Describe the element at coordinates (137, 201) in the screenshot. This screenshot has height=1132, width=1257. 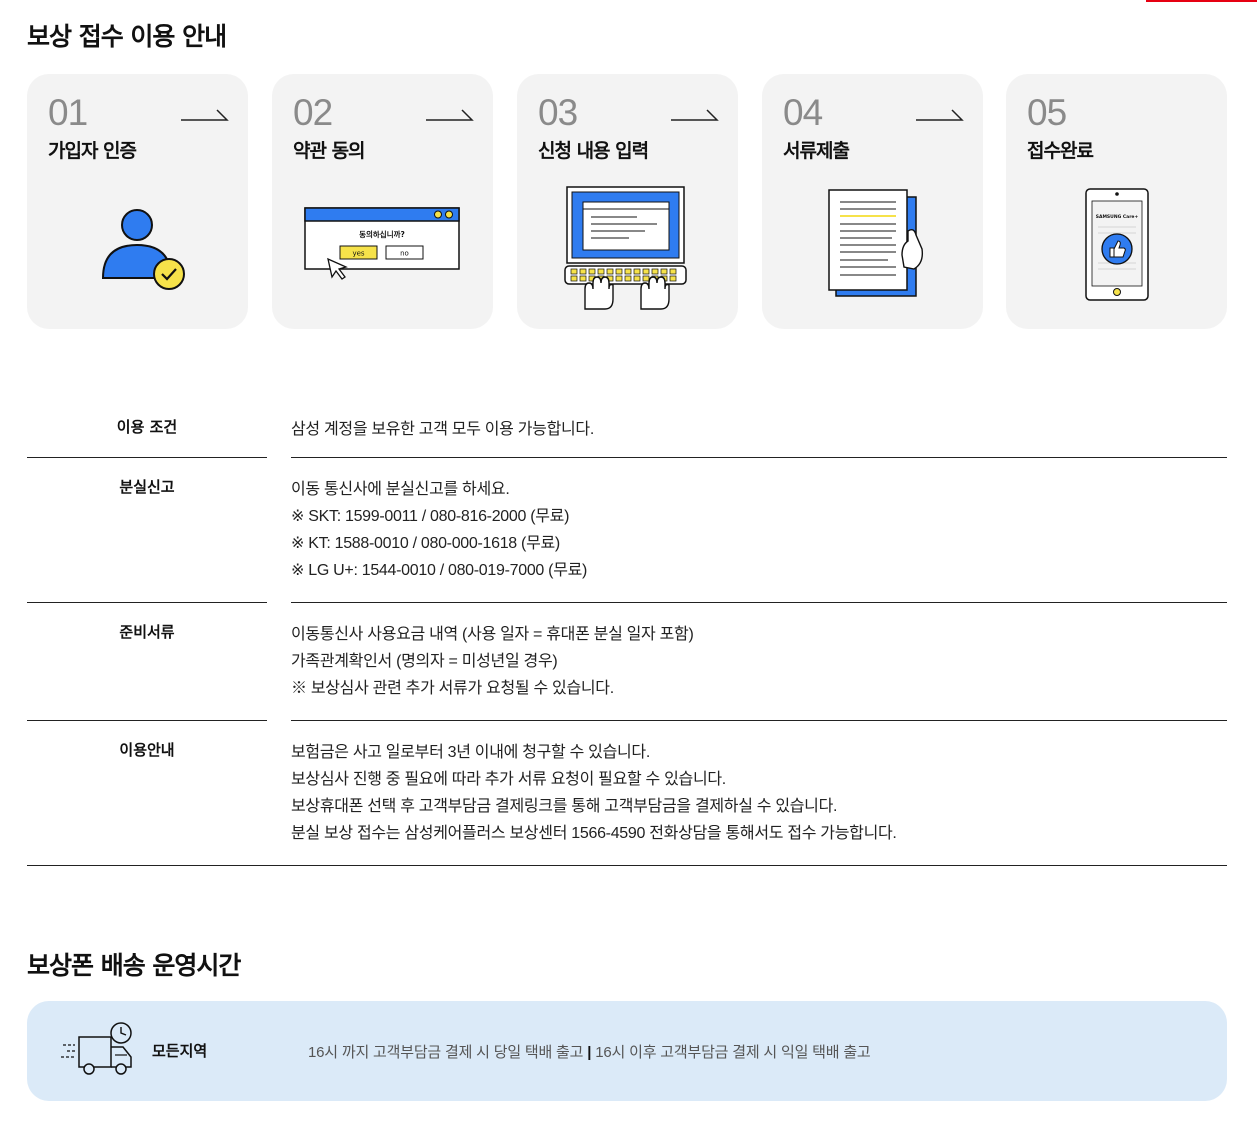
I see `step-card-1: 01 가입자 인증` at that location.